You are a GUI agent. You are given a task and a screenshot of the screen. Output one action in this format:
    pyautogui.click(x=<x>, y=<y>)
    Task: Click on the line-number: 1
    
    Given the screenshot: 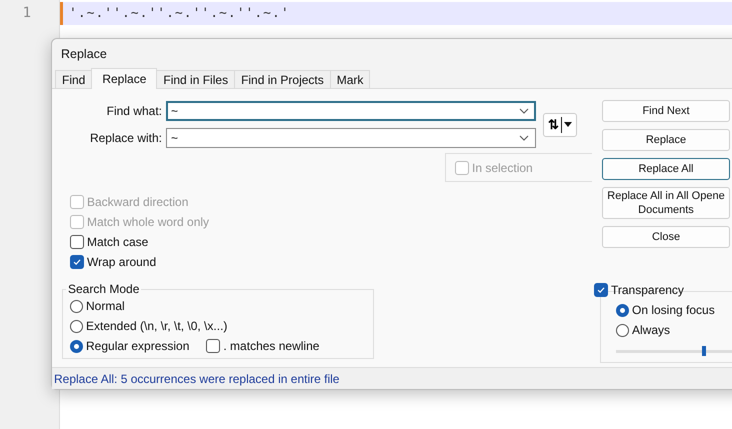 What is the action you would take?
    pyautogui.click(x=27, y=13)
    